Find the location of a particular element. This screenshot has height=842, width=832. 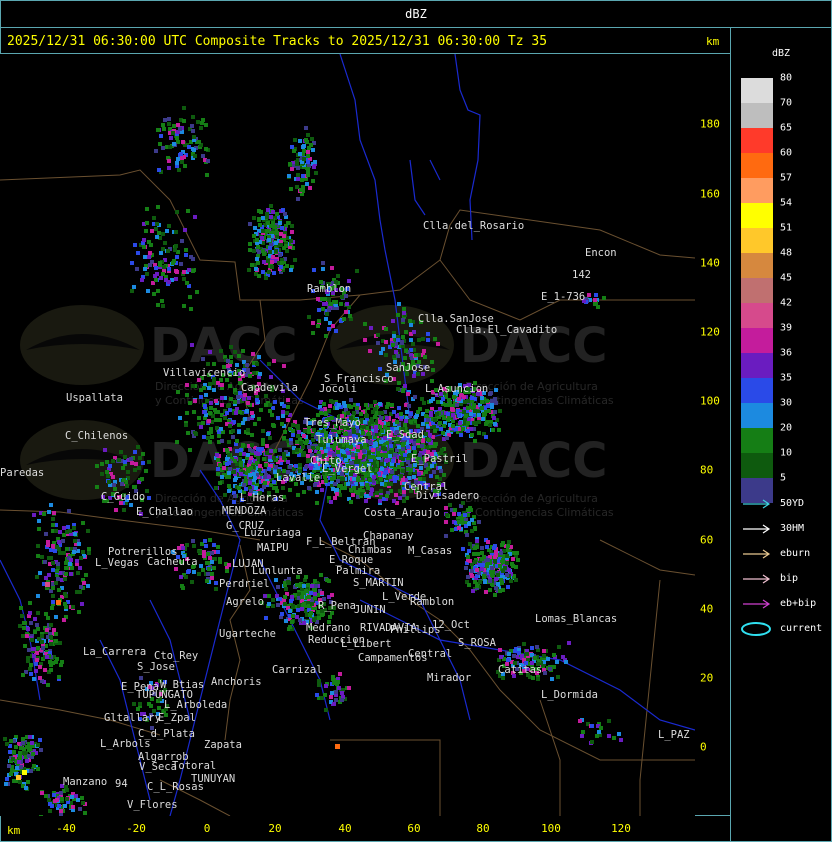

place-label: E_Sdad is located at coordinates (405, 435).